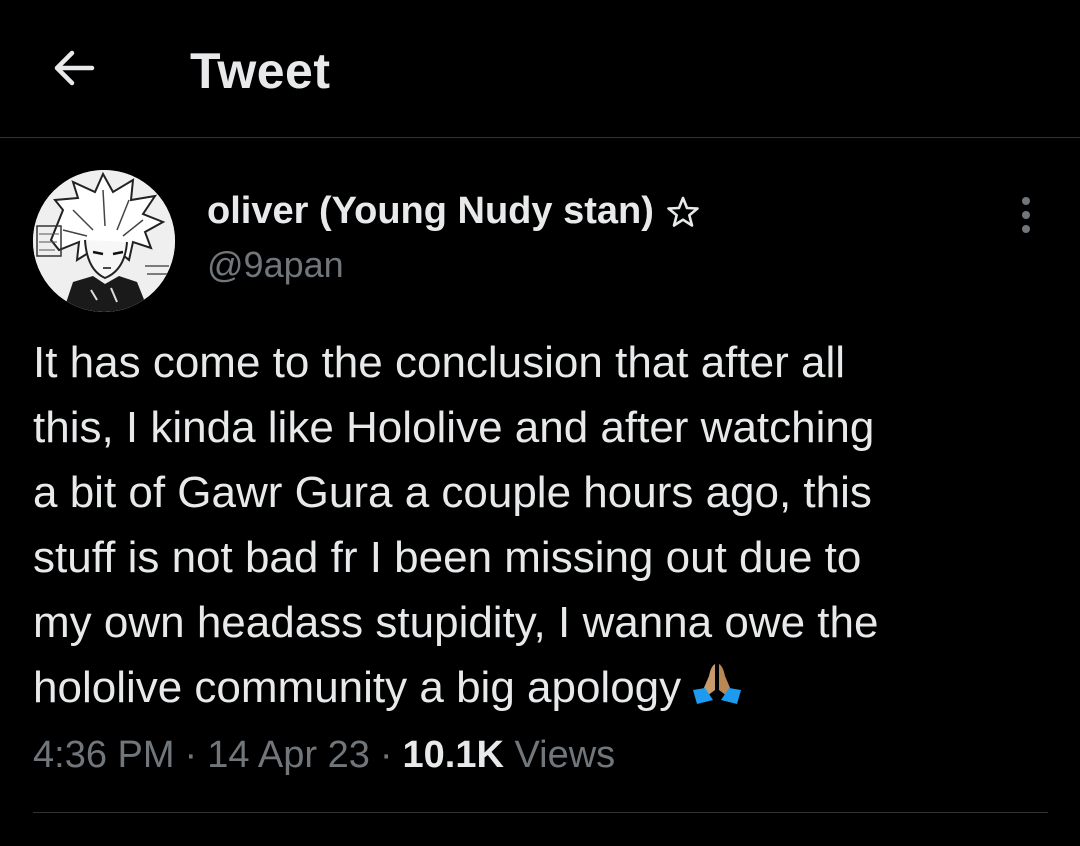  Describe the element at coordinates (683, 212) in the screenshot. I see `star-icon` at that location.